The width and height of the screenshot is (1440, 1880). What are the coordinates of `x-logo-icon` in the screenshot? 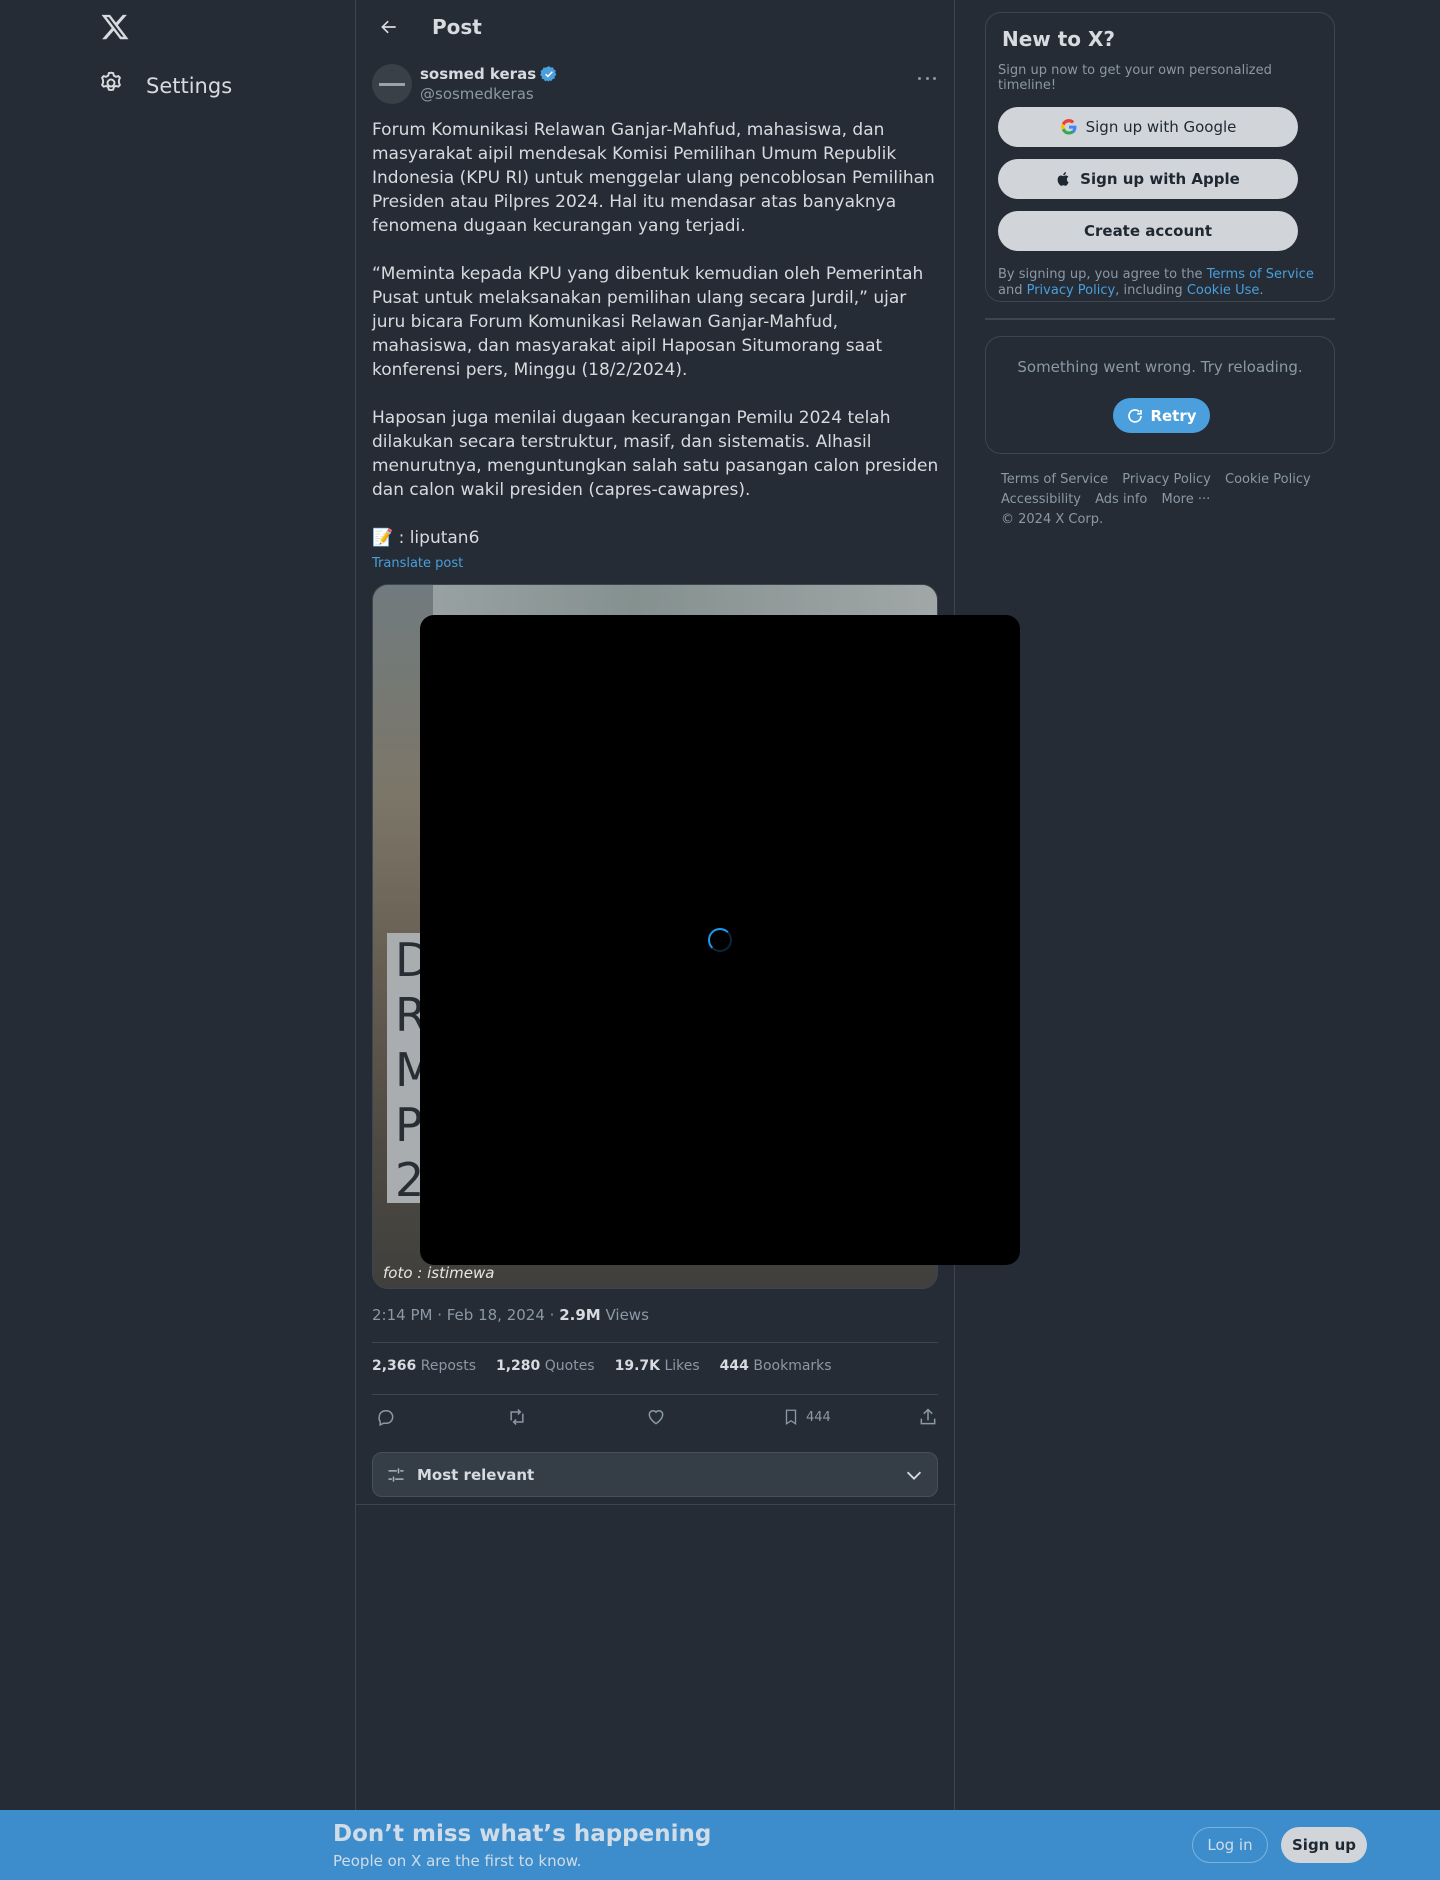 It's located at (115, 27).